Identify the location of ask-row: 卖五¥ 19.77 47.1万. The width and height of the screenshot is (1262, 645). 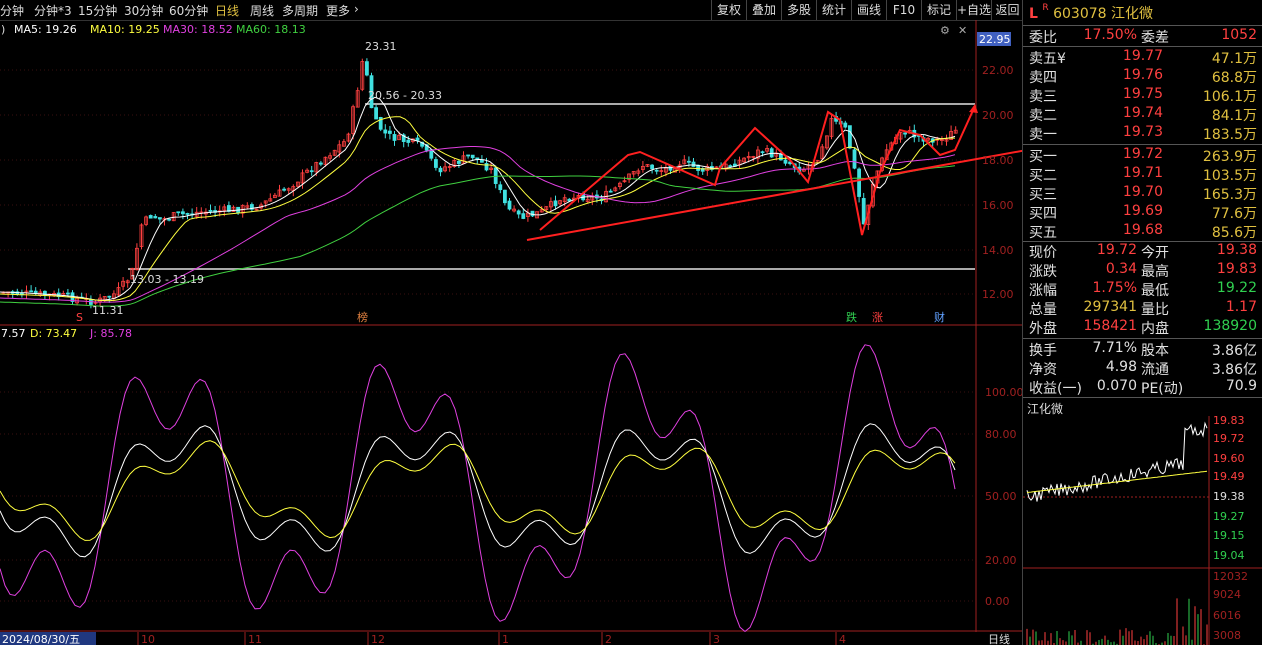
(1142, 57).